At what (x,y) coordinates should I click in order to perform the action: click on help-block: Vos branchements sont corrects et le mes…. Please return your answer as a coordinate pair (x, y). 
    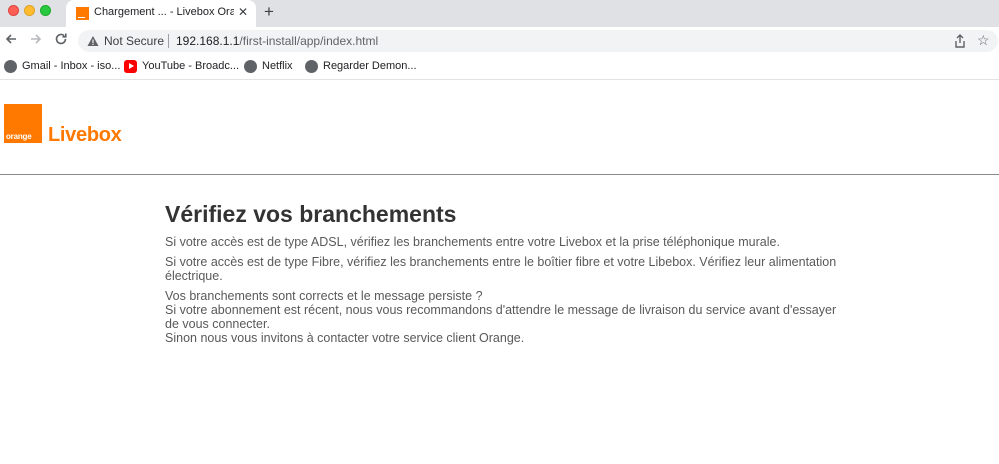
    Looking at the image, I should click on (505, 317).